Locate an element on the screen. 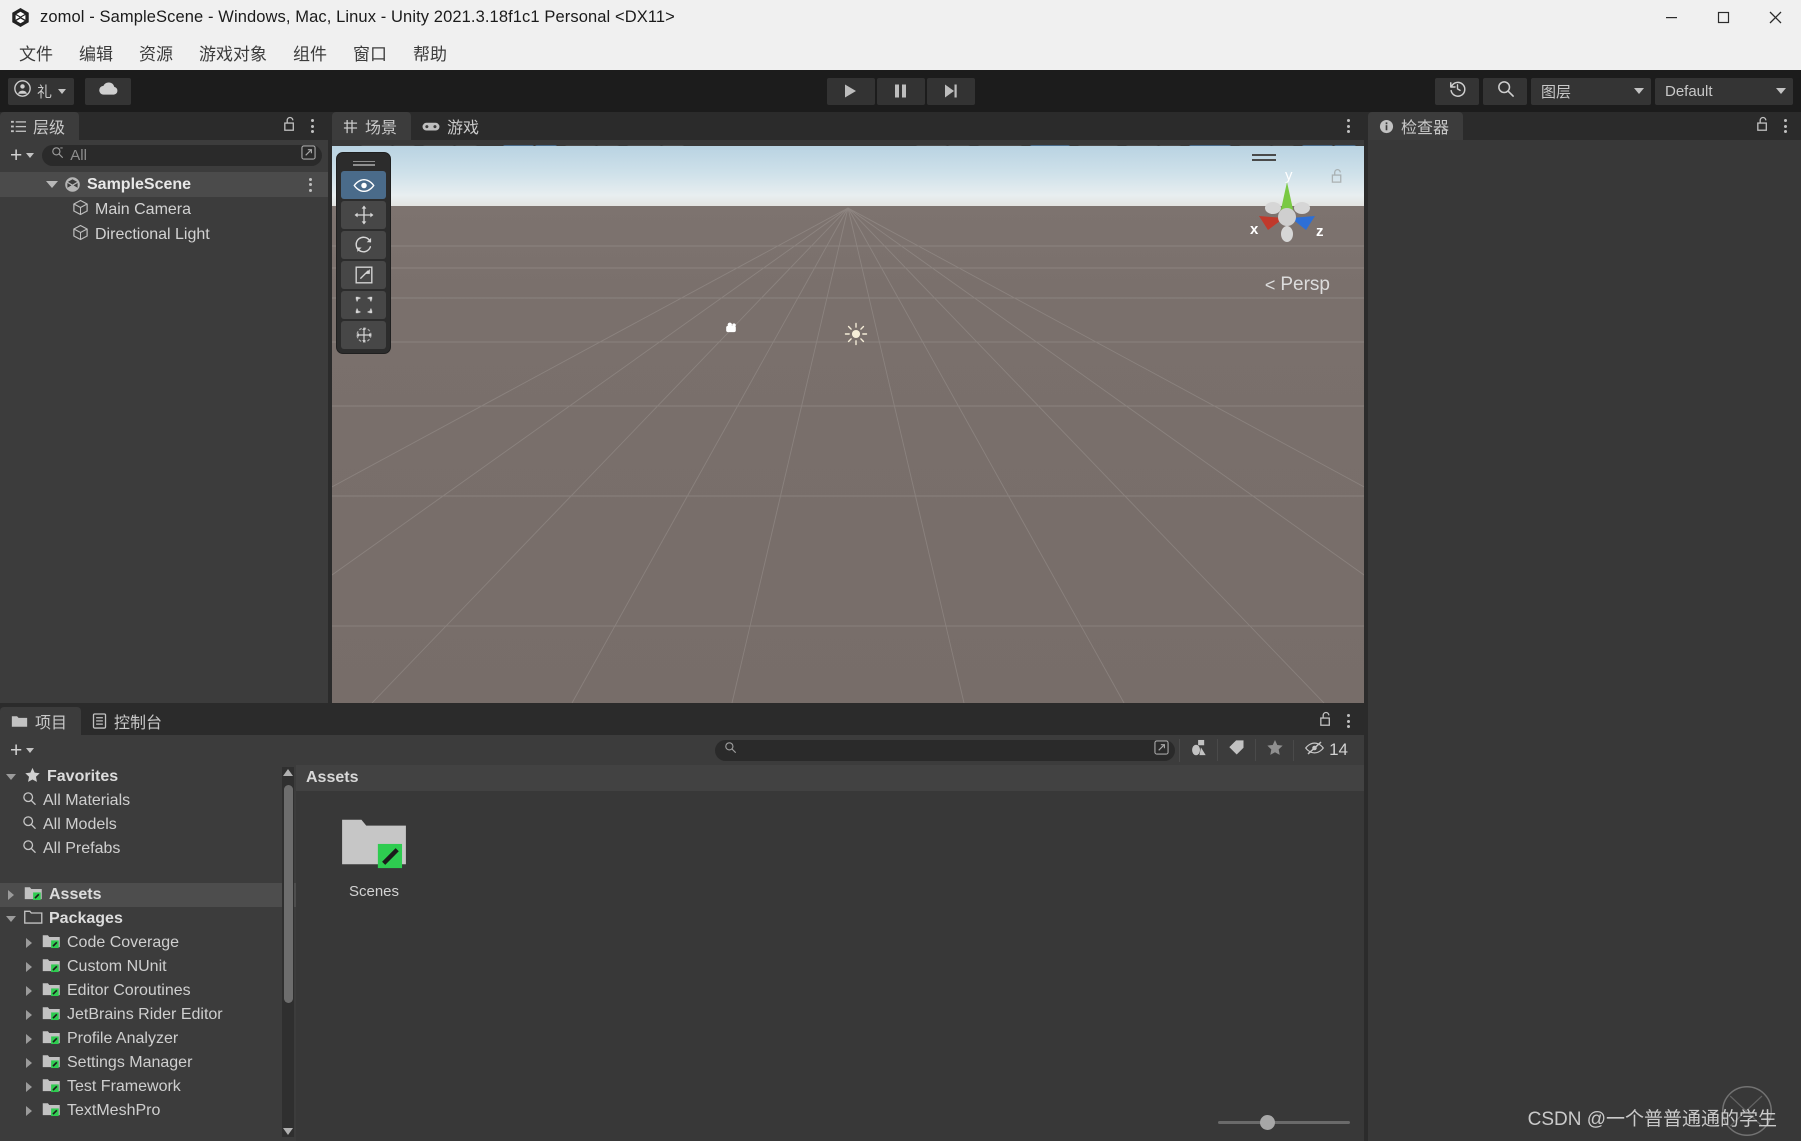 This screenshot has height=1141, width=1801. scene-menu-button is located at coordinates (1348, 126).